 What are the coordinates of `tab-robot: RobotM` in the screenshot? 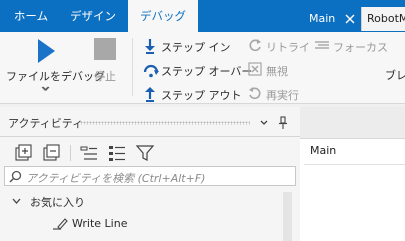 It's located at (383, 19).